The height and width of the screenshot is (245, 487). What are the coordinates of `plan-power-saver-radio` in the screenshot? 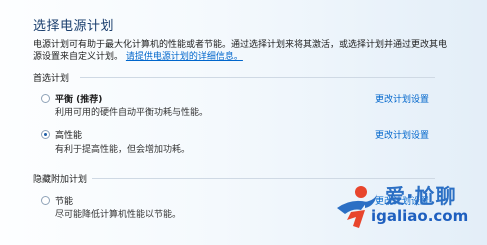 It's located at (45, 200).